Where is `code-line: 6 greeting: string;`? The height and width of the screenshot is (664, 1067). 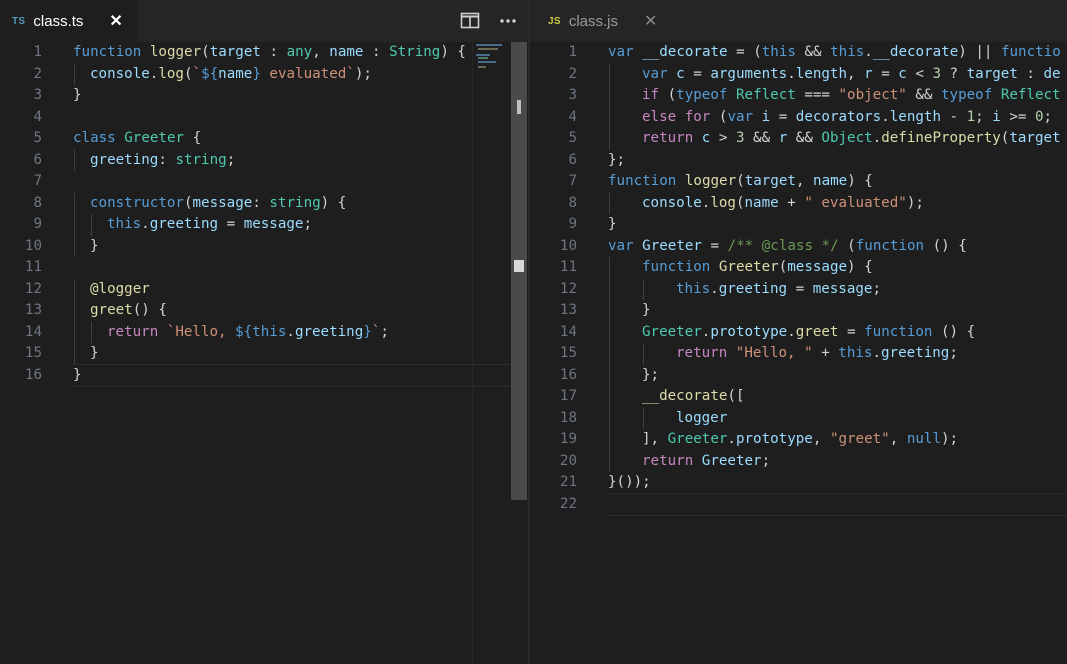
code-line: 6 greeting: string; is located at coordinates (264, 161).